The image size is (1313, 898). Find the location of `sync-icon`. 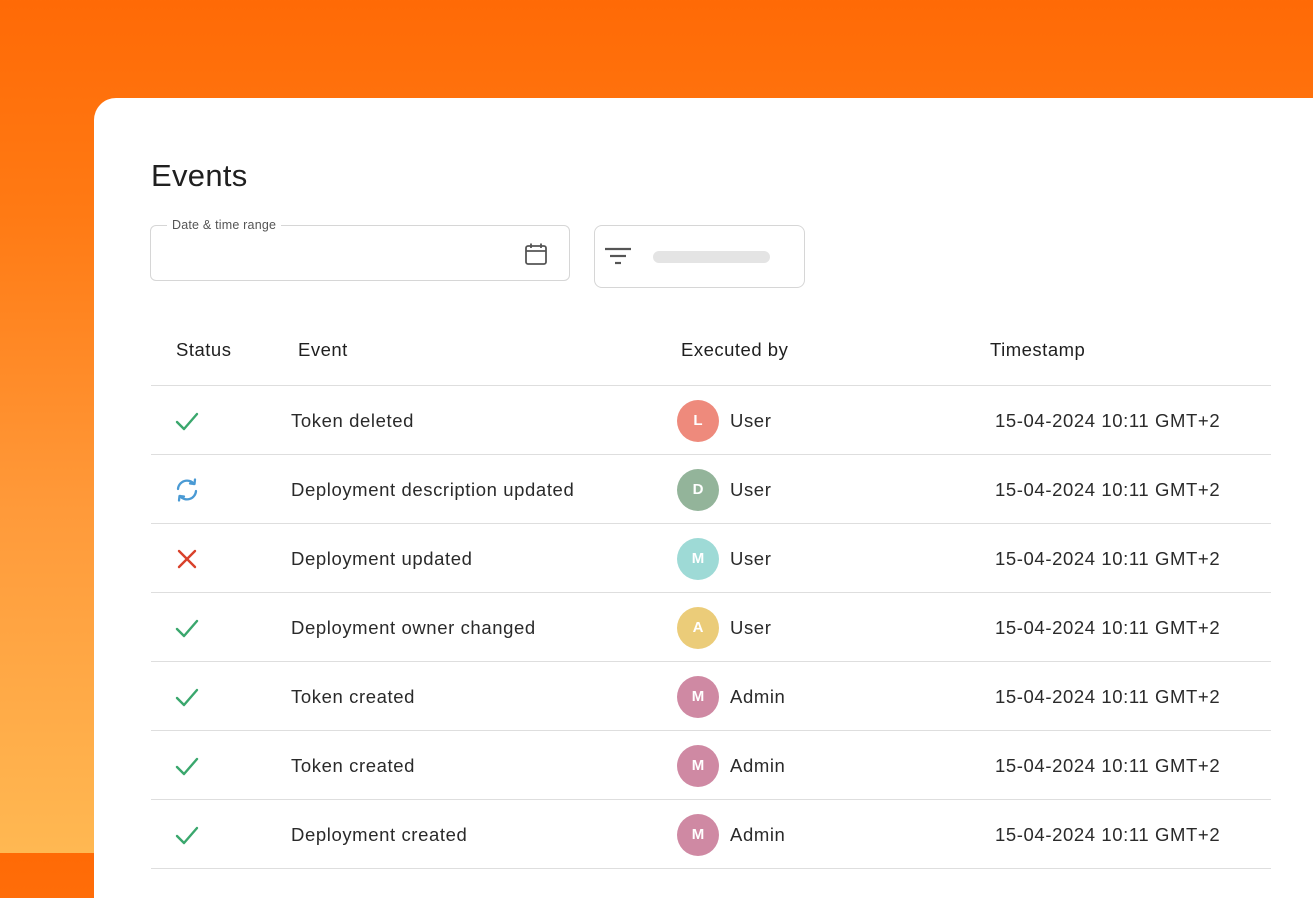

sync-icon is located at coordinates (187, 490).